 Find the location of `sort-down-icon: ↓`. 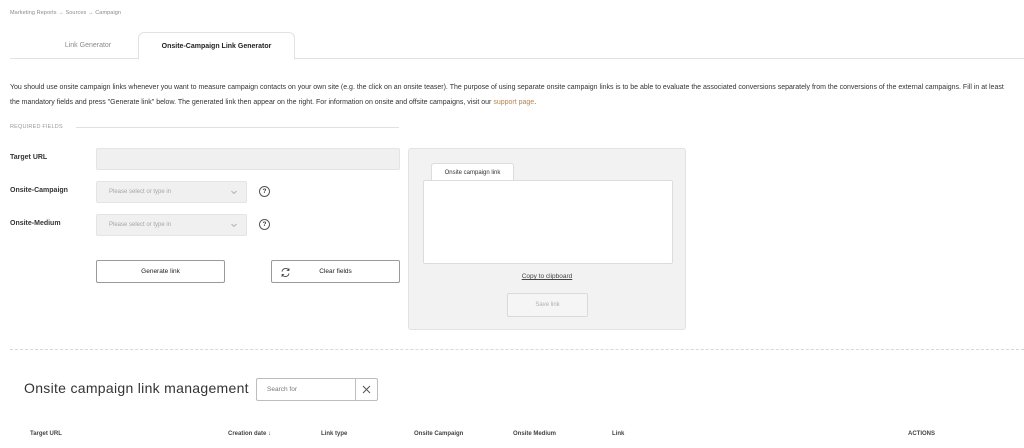

sort-down-icon: ↓ is located at coordinates (270, 434).